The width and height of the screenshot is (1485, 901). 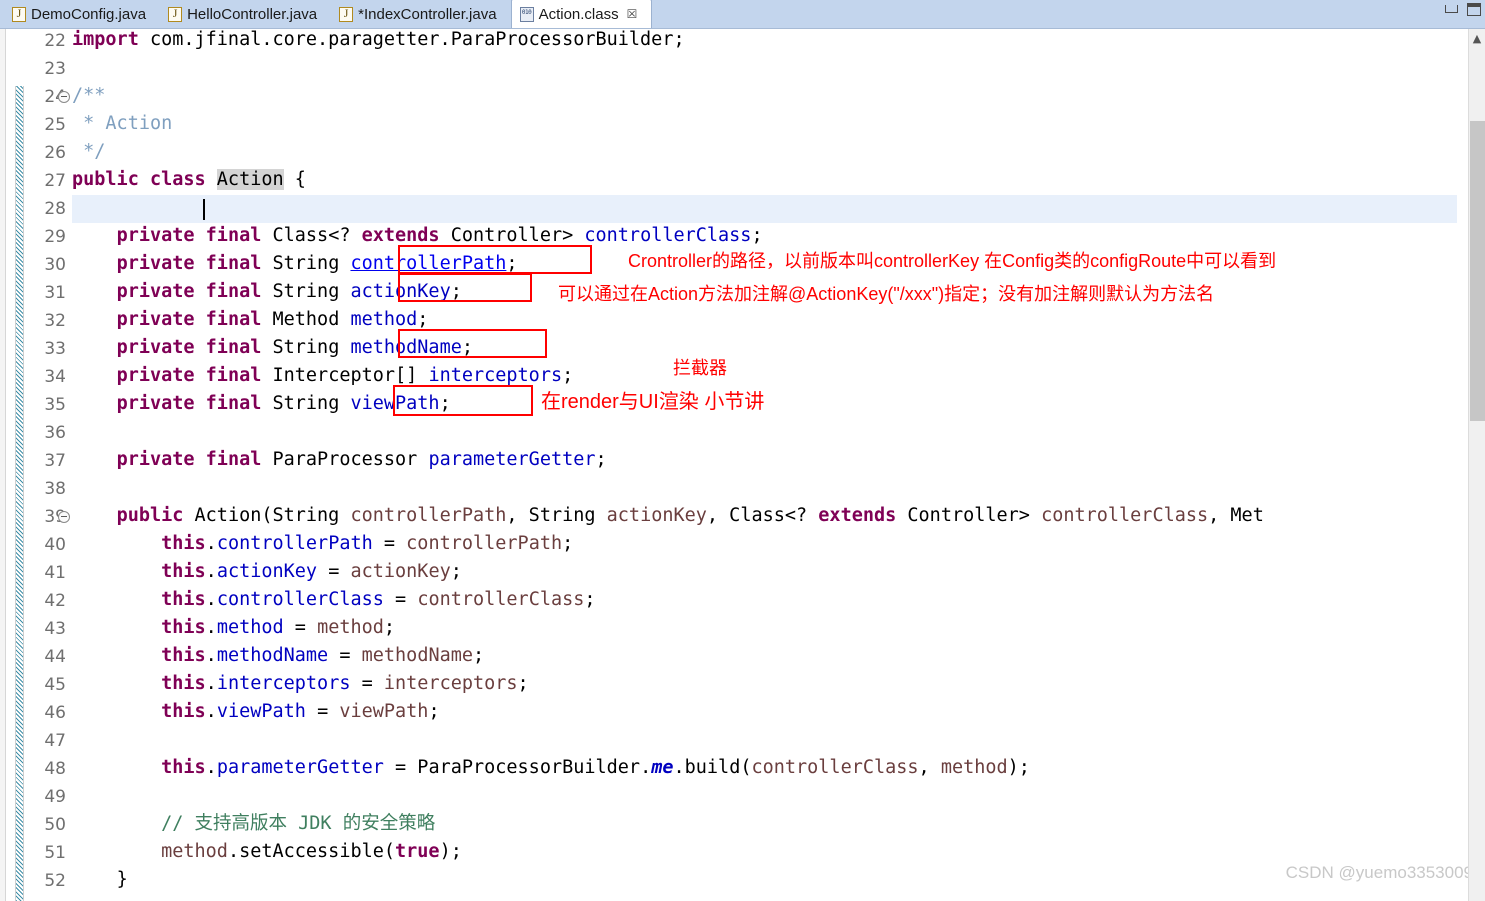 I want to click on code-line-31: private final String actionKey;, so click(x=289, y=291).